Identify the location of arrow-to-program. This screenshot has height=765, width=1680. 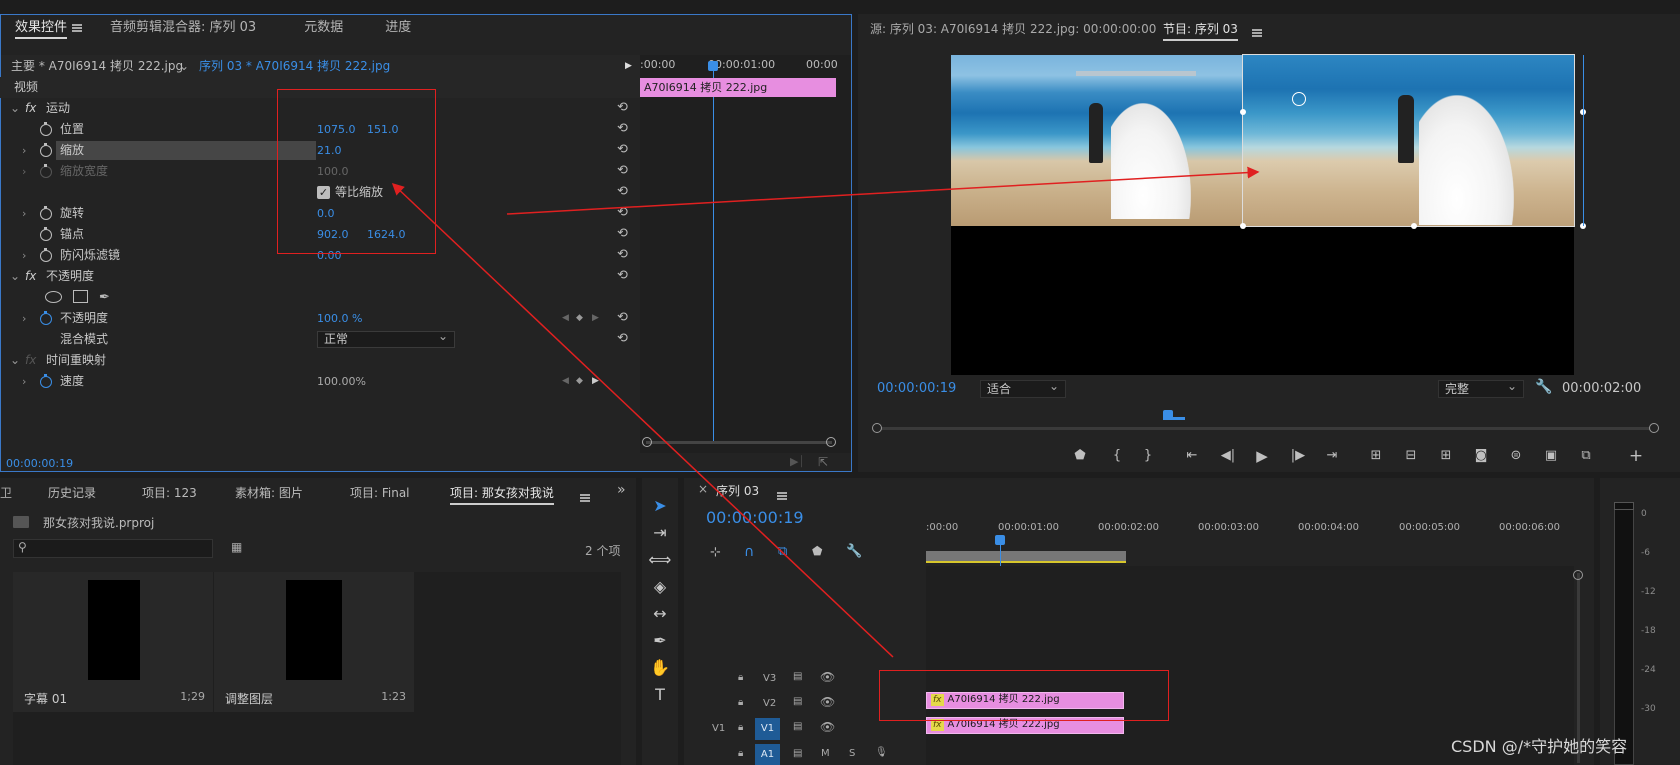
(883, 190).